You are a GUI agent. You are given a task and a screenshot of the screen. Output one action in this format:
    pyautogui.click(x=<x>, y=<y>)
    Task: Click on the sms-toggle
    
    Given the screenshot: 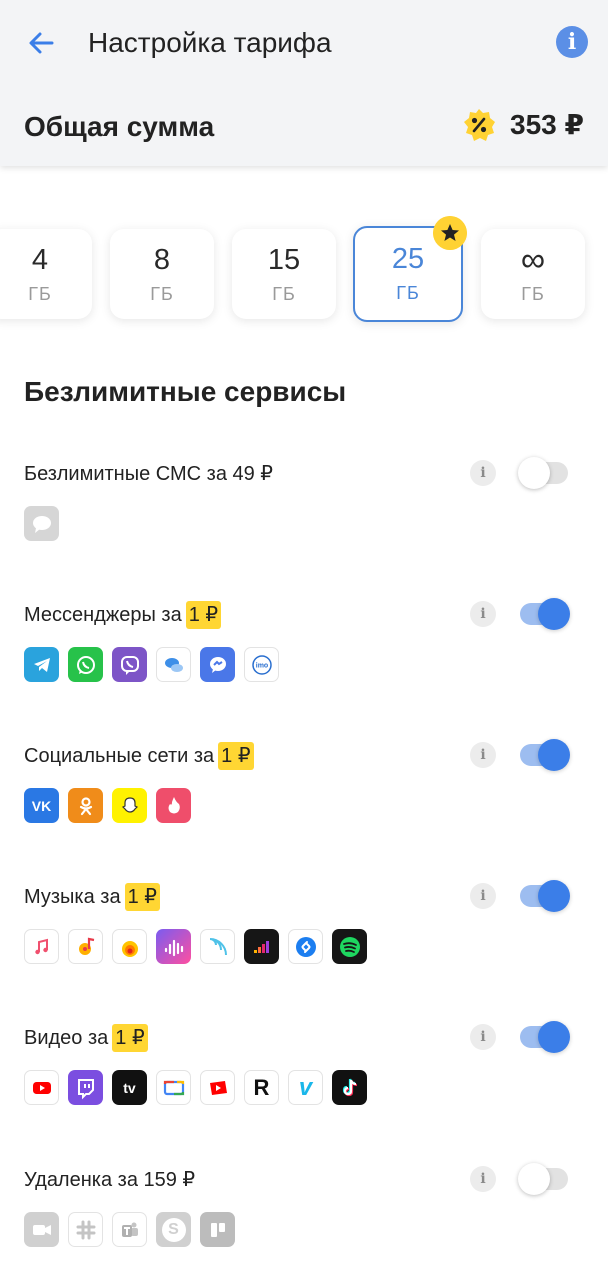 What is the action you would take?
    pyautogui.click(x=543, y=473)
    